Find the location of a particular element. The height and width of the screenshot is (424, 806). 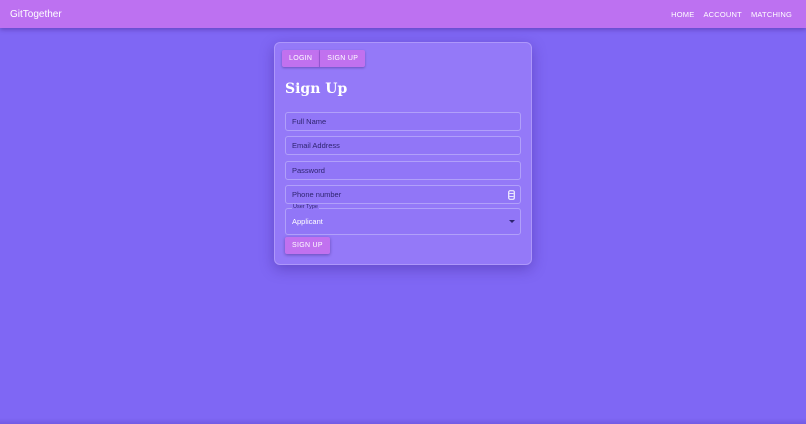

phone-field: Phone number is located at coordinates (403, 194).